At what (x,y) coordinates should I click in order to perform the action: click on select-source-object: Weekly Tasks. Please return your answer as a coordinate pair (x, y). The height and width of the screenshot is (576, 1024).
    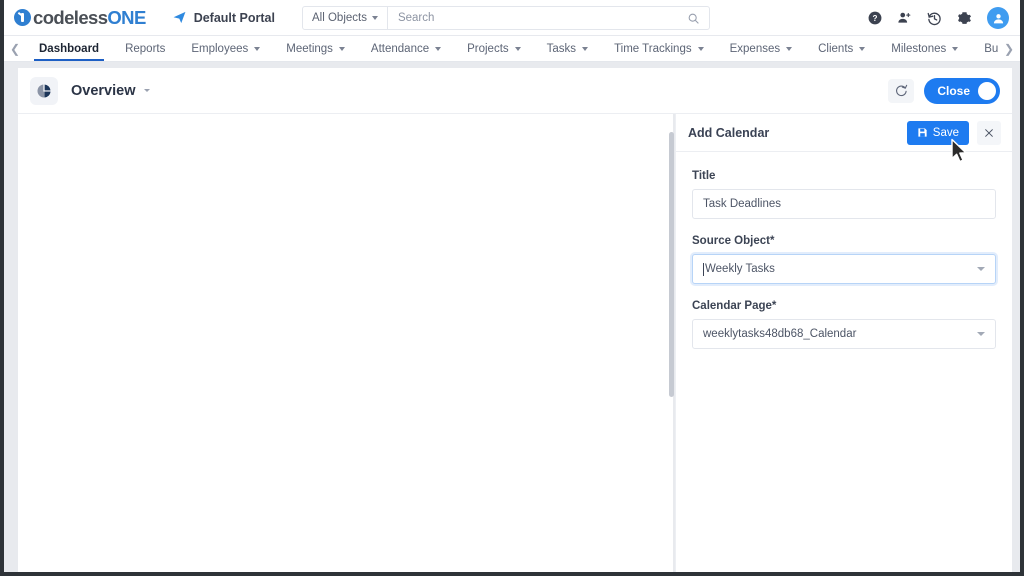
    Looking at the image, I should click on (844, 269).